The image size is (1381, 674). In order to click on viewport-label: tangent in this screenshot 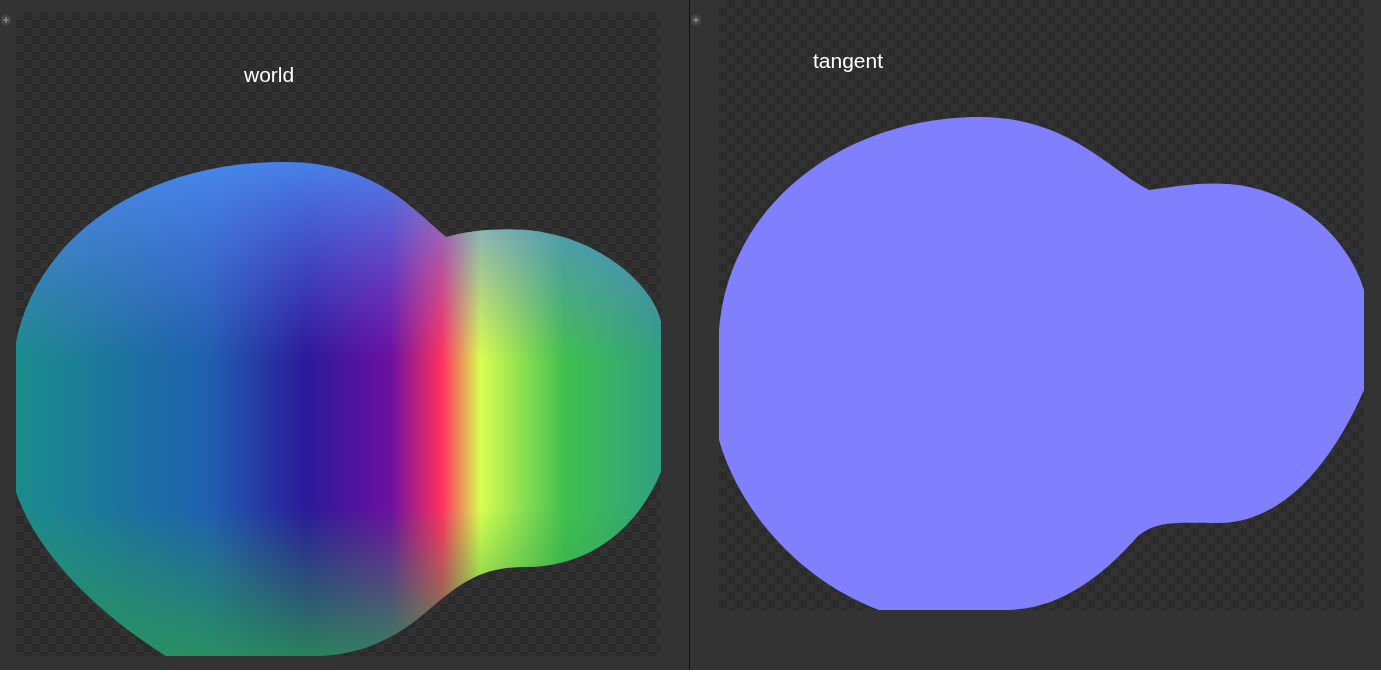, I will do `click(848, 60)`.